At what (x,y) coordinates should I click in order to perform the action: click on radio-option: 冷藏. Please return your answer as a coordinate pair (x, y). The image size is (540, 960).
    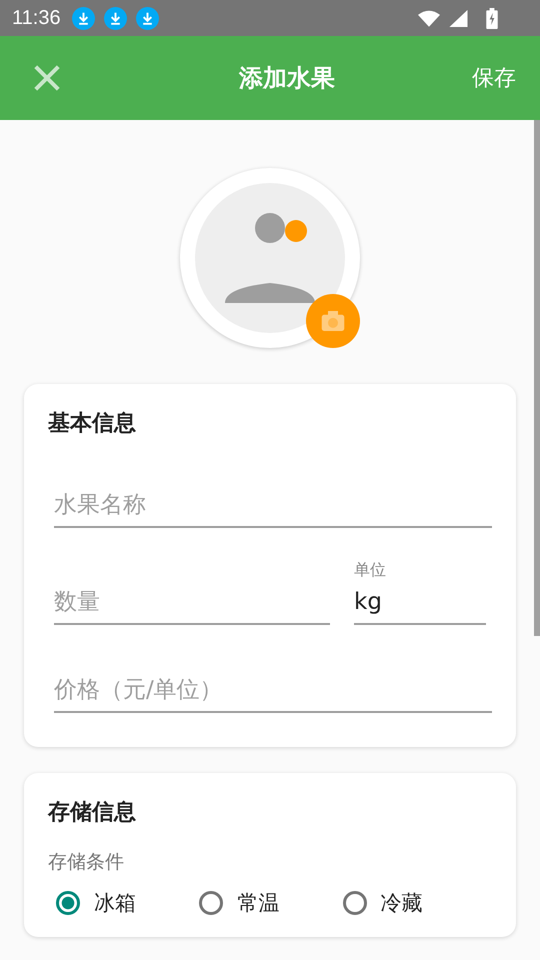
    Looking at the image, I should click on (414, 903).